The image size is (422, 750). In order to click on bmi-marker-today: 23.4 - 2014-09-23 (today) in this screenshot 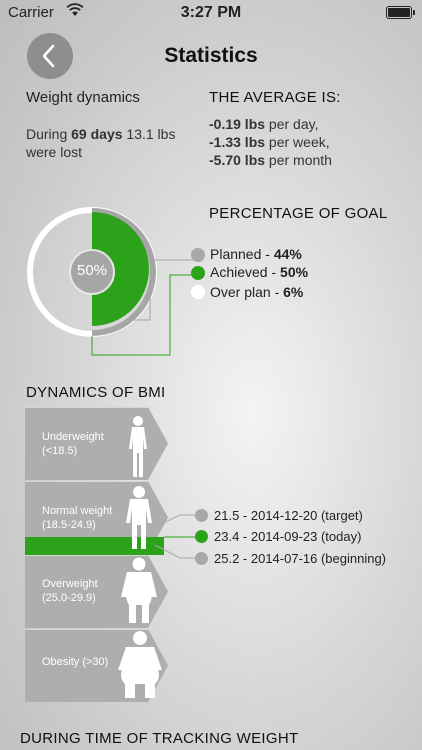, I will do `click(288, 536)`.